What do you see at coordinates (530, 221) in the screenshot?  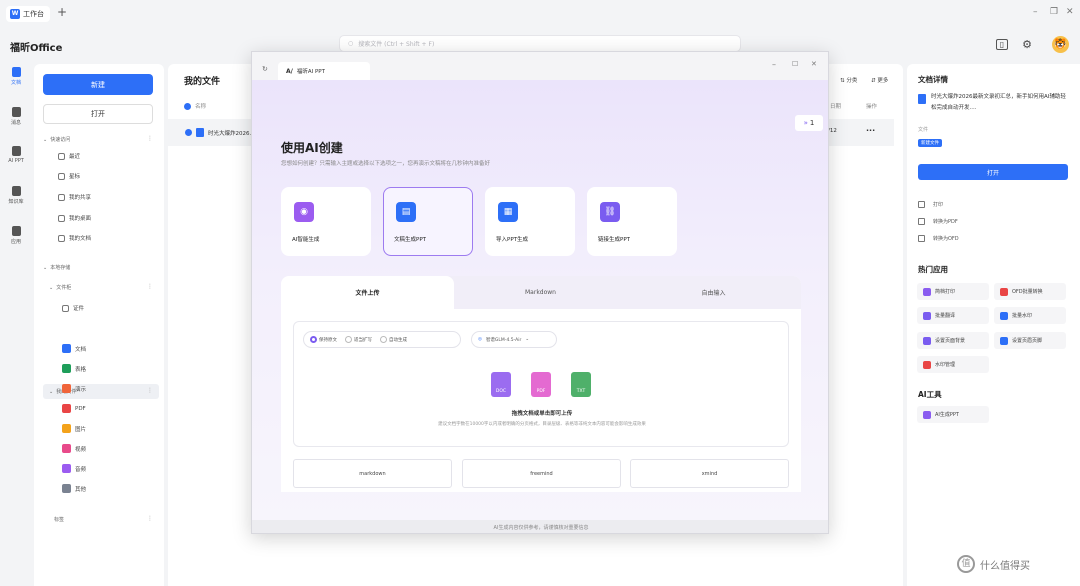 I see `card-import-ppt: ▦ 导入PPT生成` at bounding box center [530, 221].